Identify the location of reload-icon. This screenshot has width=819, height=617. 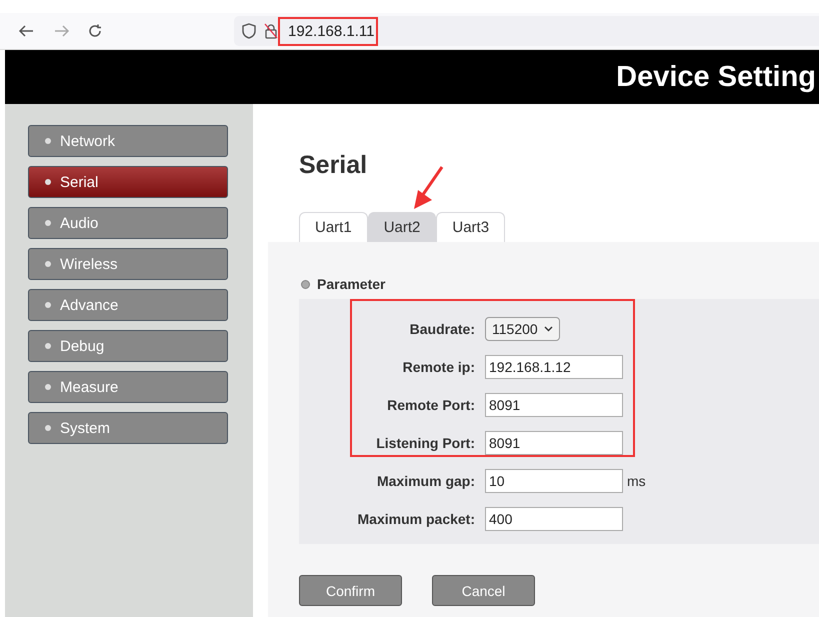
(95, 31).